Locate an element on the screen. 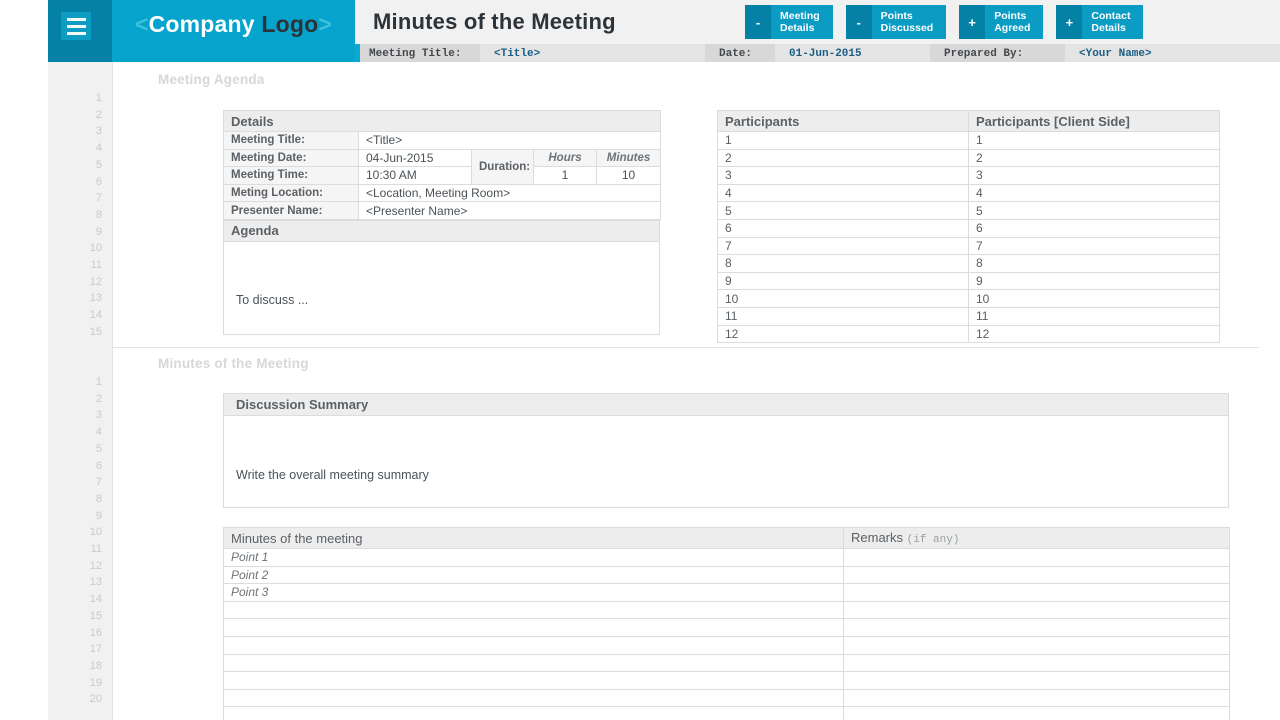  participant-cell: 11 is located at coordinates (843, 316).